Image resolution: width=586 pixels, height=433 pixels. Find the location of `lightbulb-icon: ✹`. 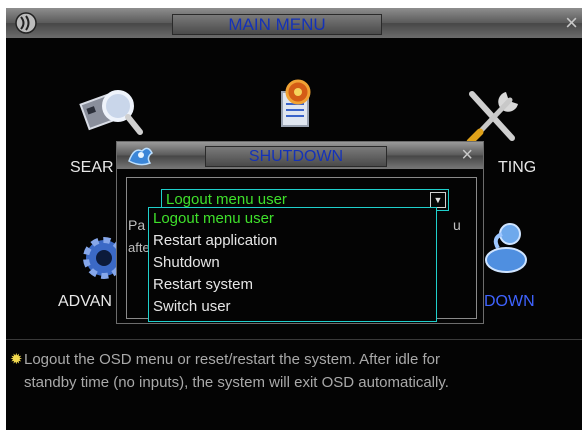

lightbulb-icon: ✹ is located at coordinates (16, 359).